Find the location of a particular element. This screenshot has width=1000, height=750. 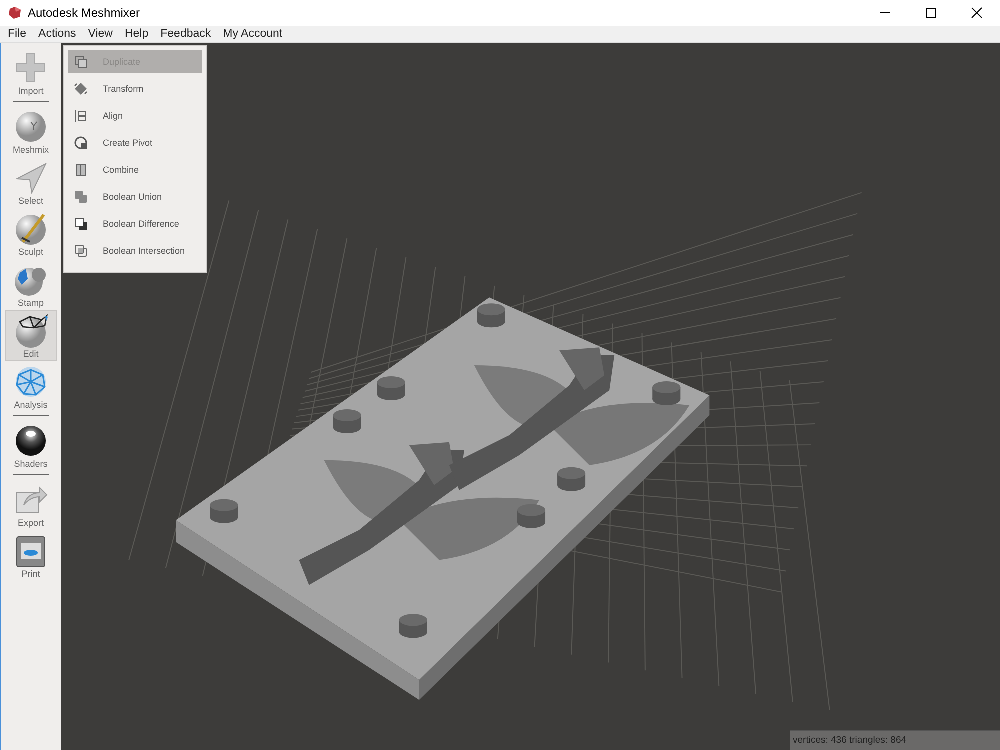

copy-squares-icon is located at coordinates (81, 61).